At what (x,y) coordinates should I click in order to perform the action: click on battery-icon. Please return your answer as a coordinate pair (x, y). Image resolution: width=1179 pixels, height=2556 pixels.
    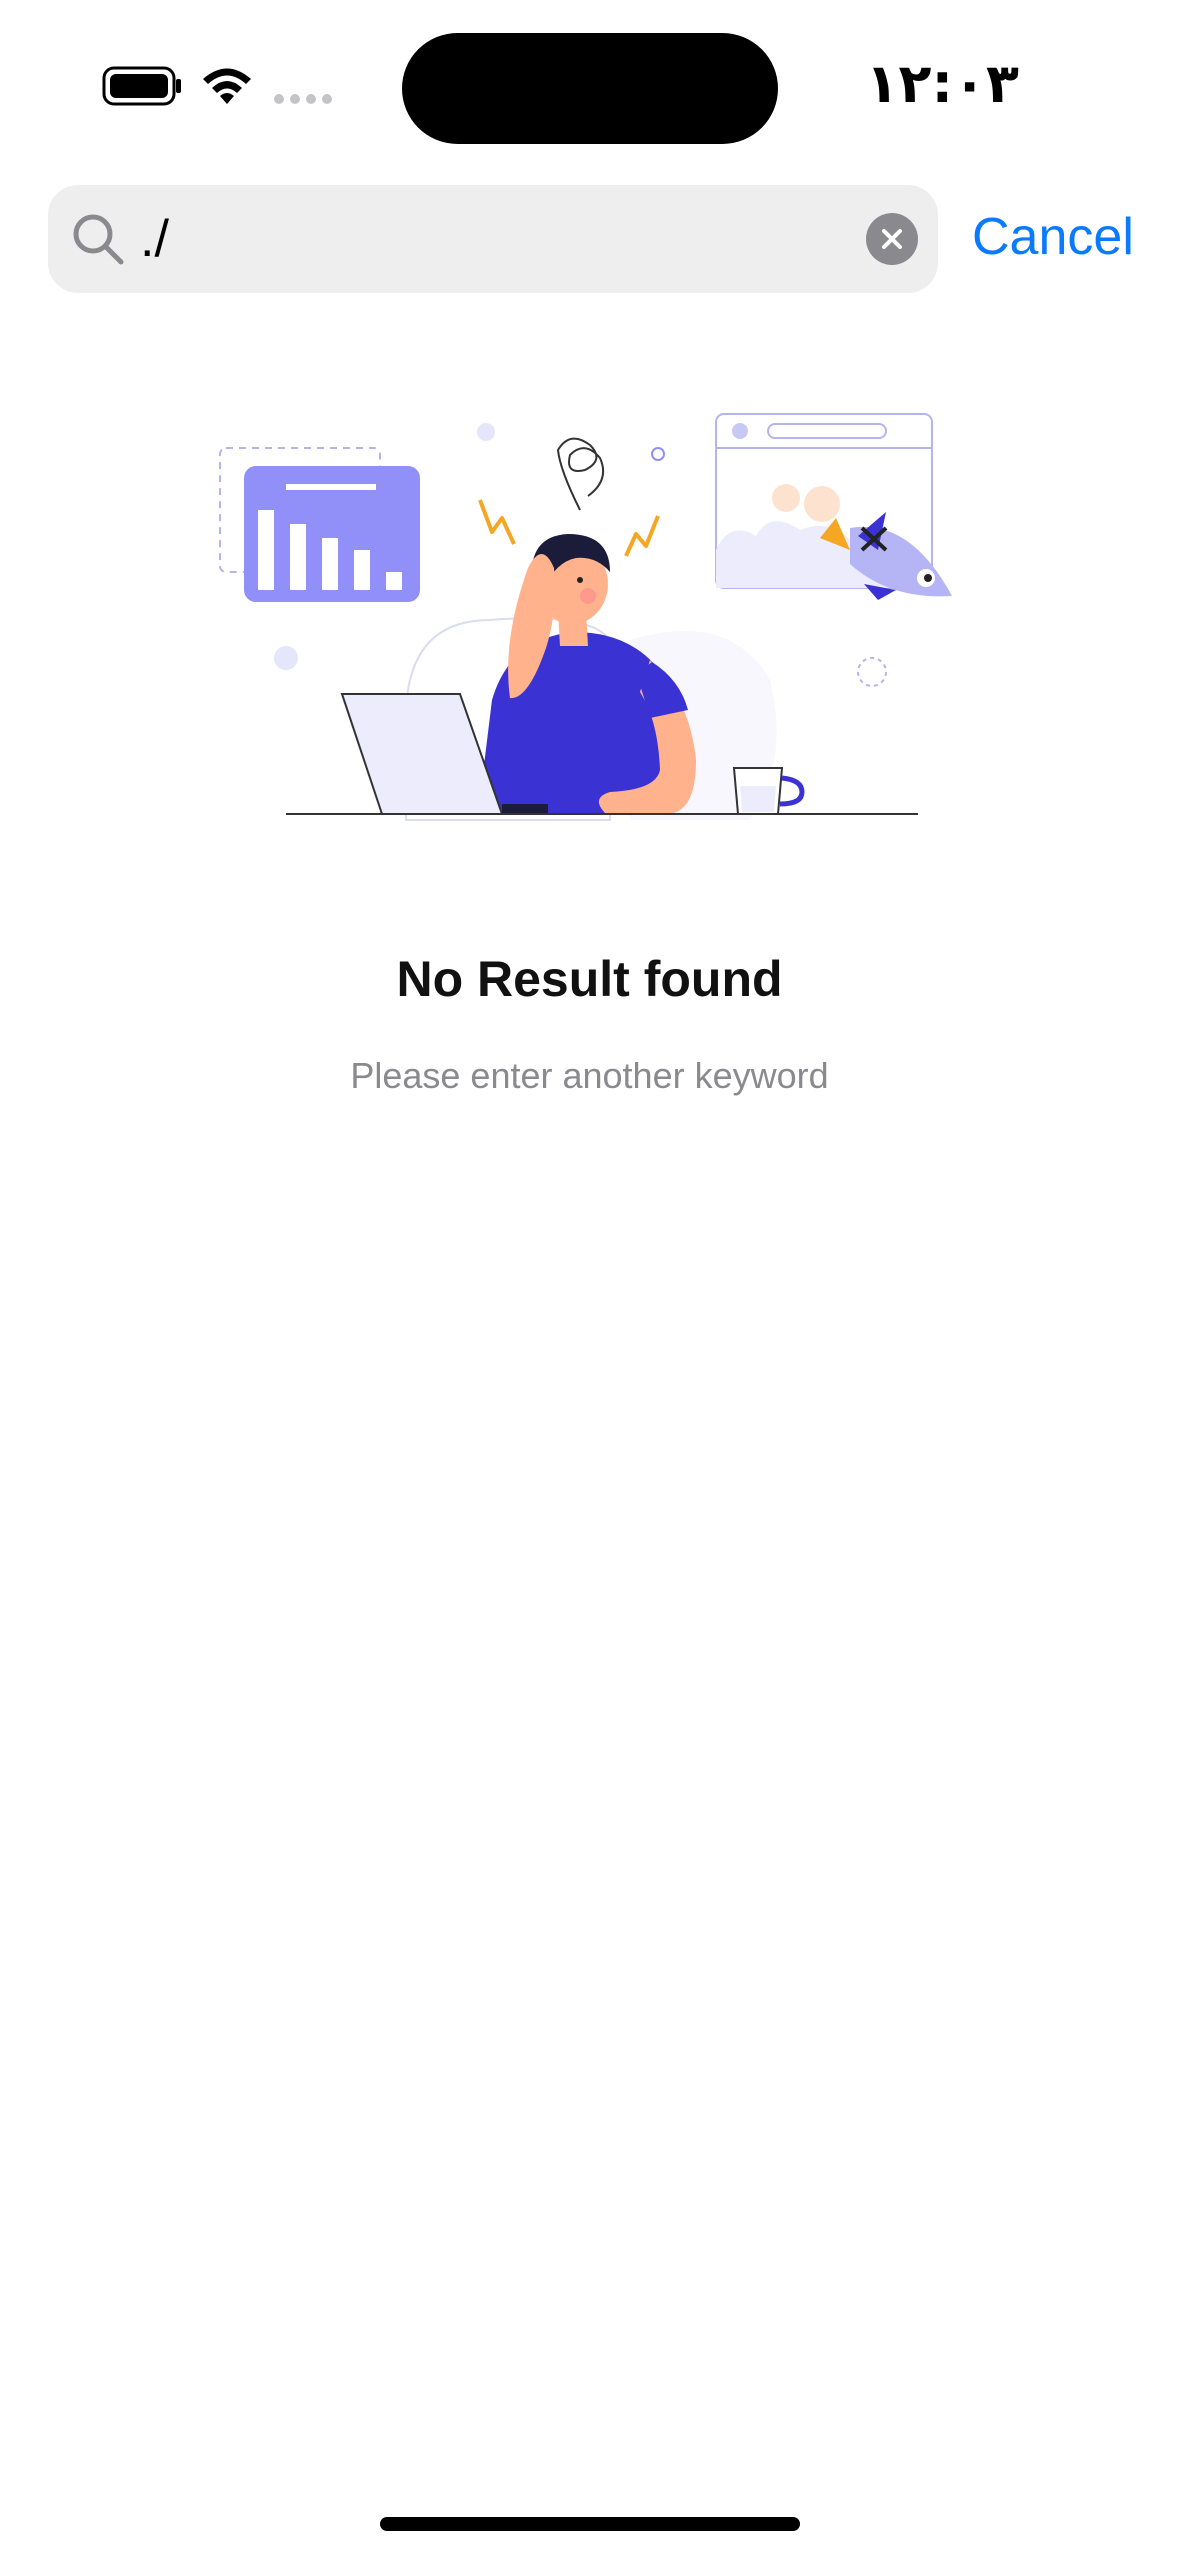
    Looking at the image, I should click on (141, 86).